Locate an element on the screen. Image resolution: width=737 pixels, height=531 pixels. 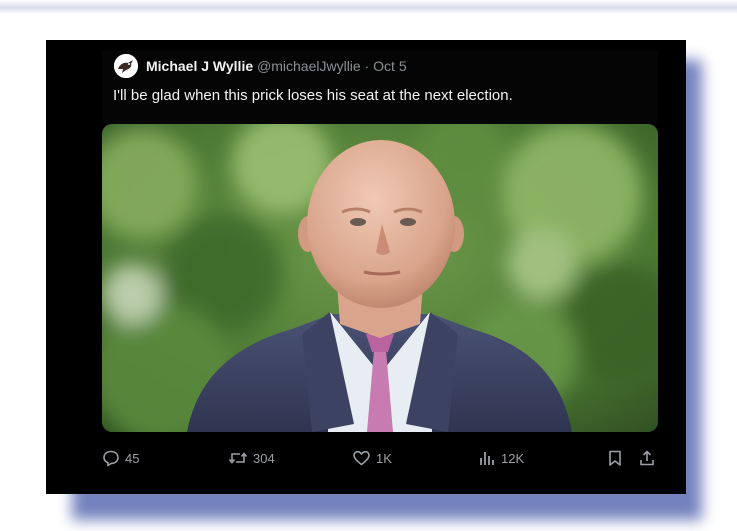
bird-avatar-icon is located at coordinates (126, 66).